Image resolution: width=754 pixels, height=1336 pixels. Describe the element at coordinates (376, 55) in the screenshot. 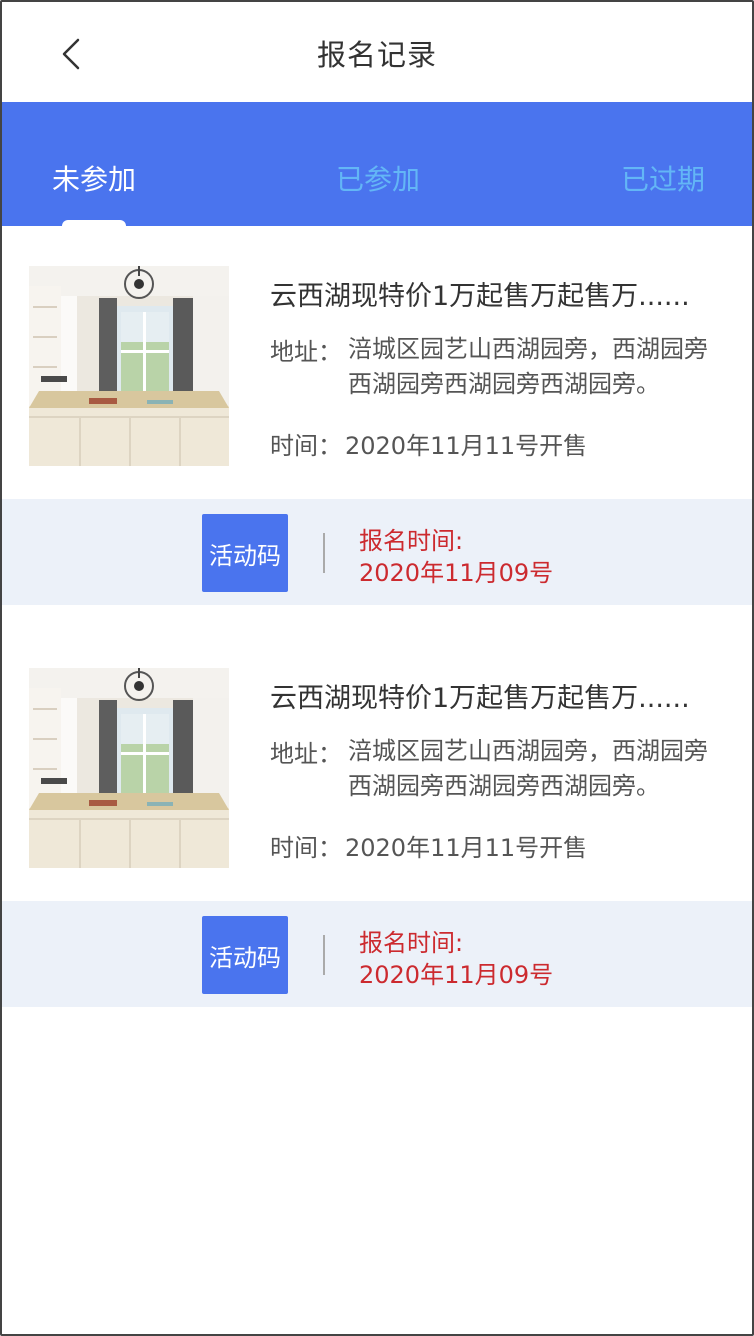

I see `page-title: 报名记录` at that location.